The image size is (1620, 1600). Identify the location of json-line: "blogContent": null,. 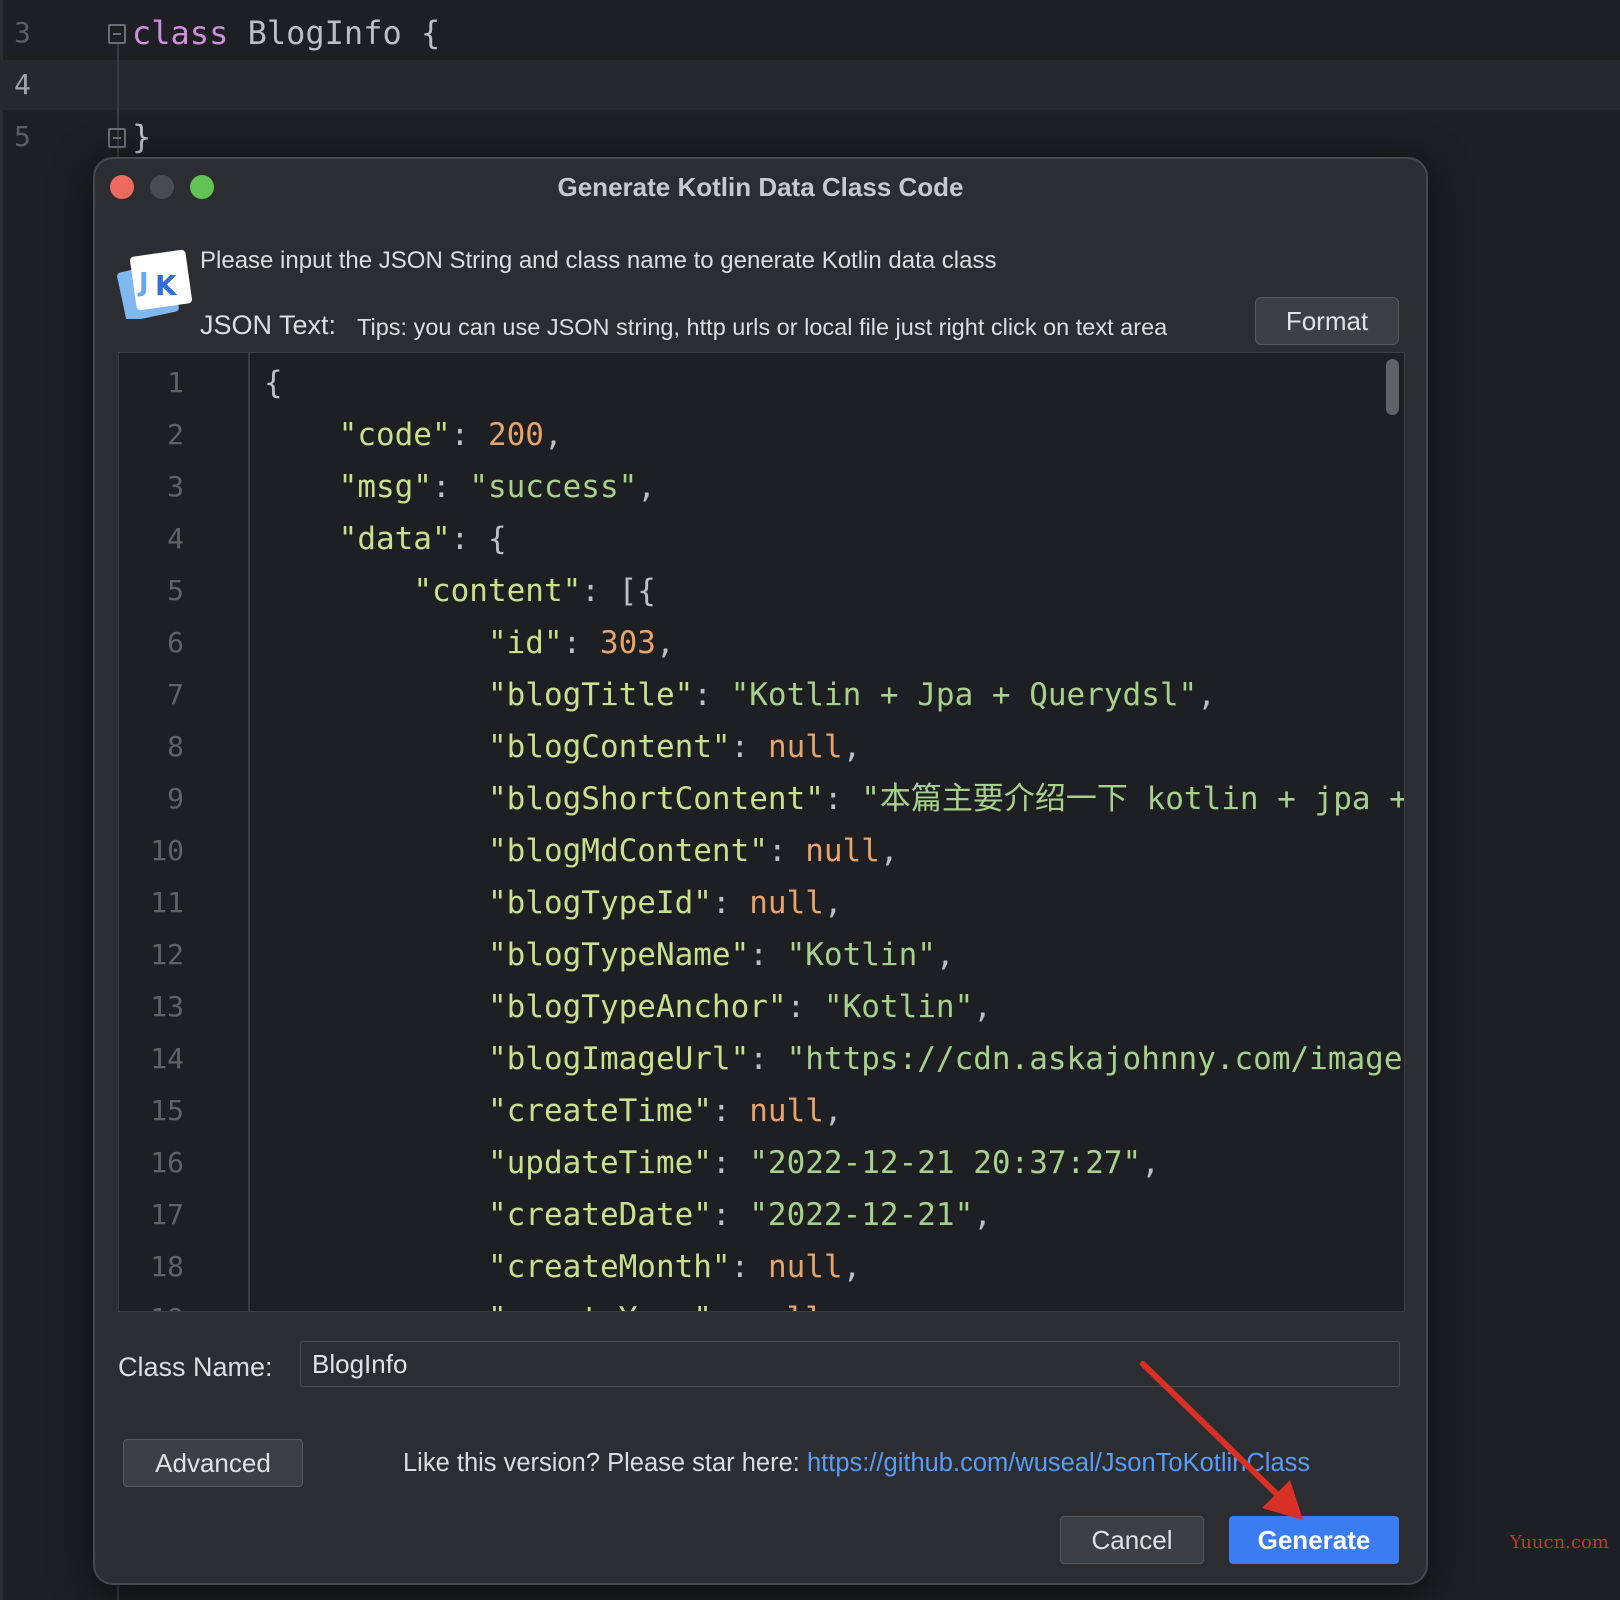
(562, 747).